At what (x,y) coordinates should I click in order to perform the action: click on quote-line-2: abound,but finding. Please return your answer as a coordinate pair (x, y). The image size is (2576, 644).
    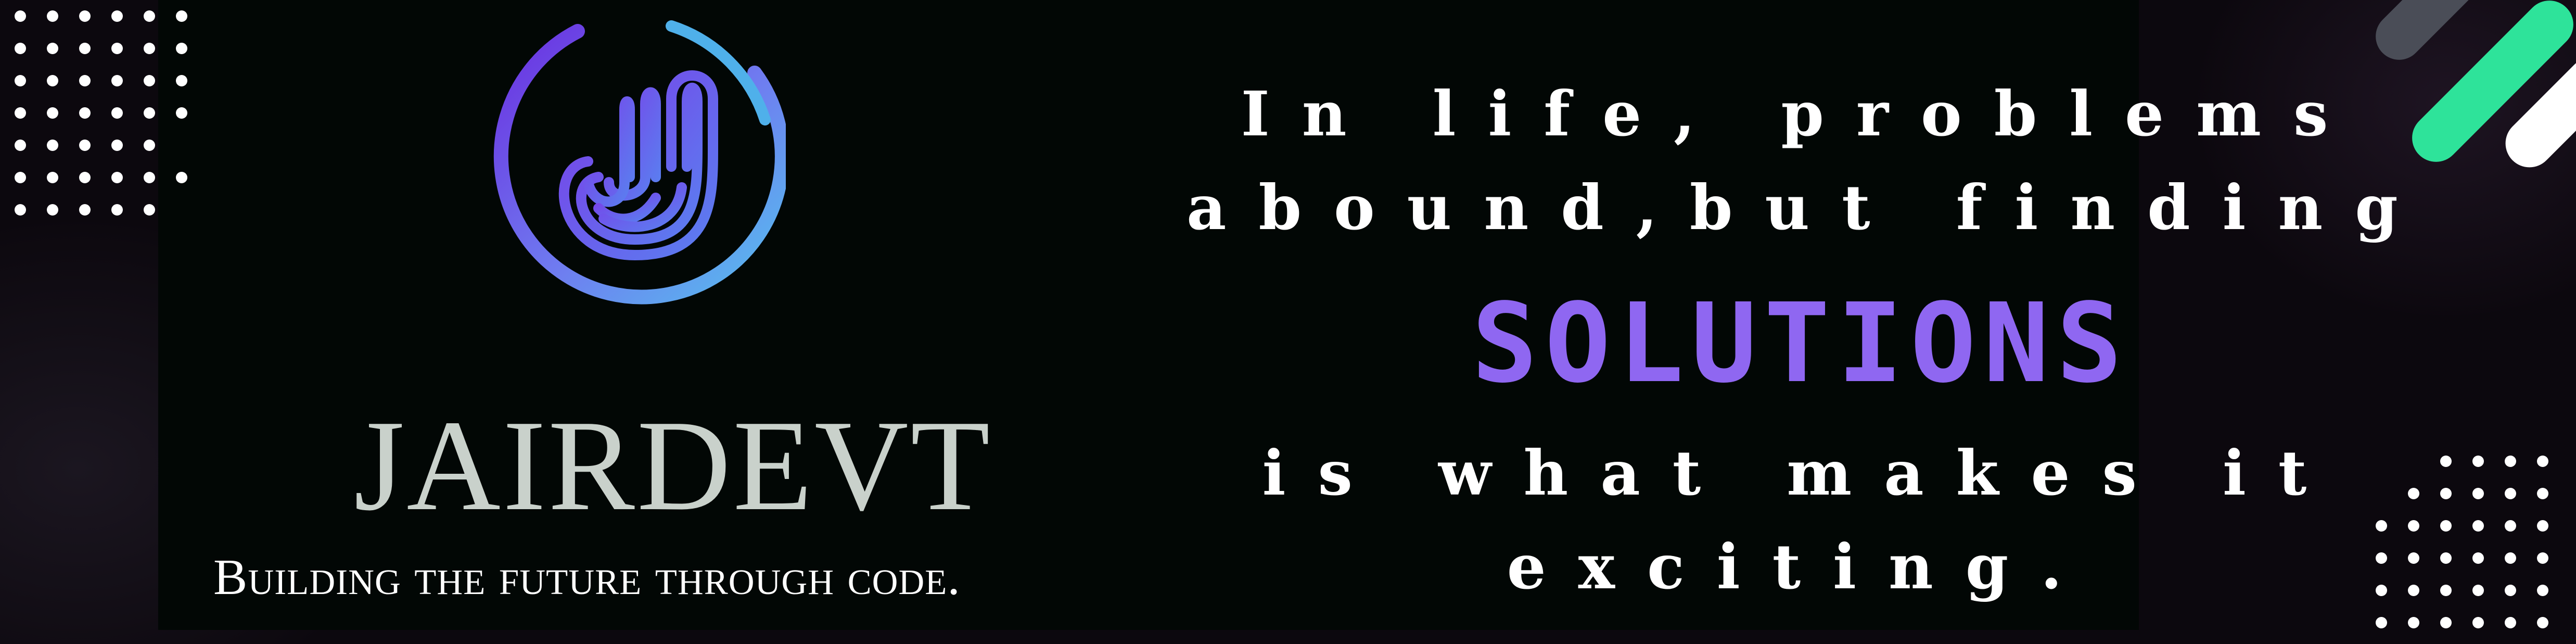
    Looking at the image, I should click on (1808, 207).